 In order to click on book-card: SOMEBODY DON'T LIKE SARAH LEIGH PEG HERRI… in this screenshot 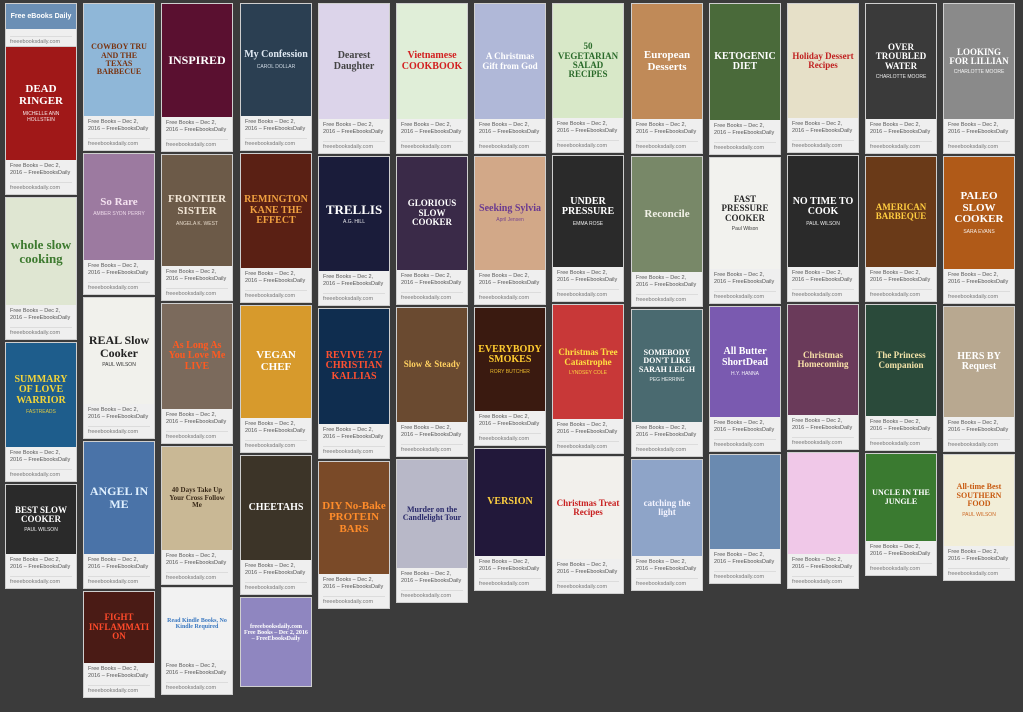, I will do `click(667, 383)`.